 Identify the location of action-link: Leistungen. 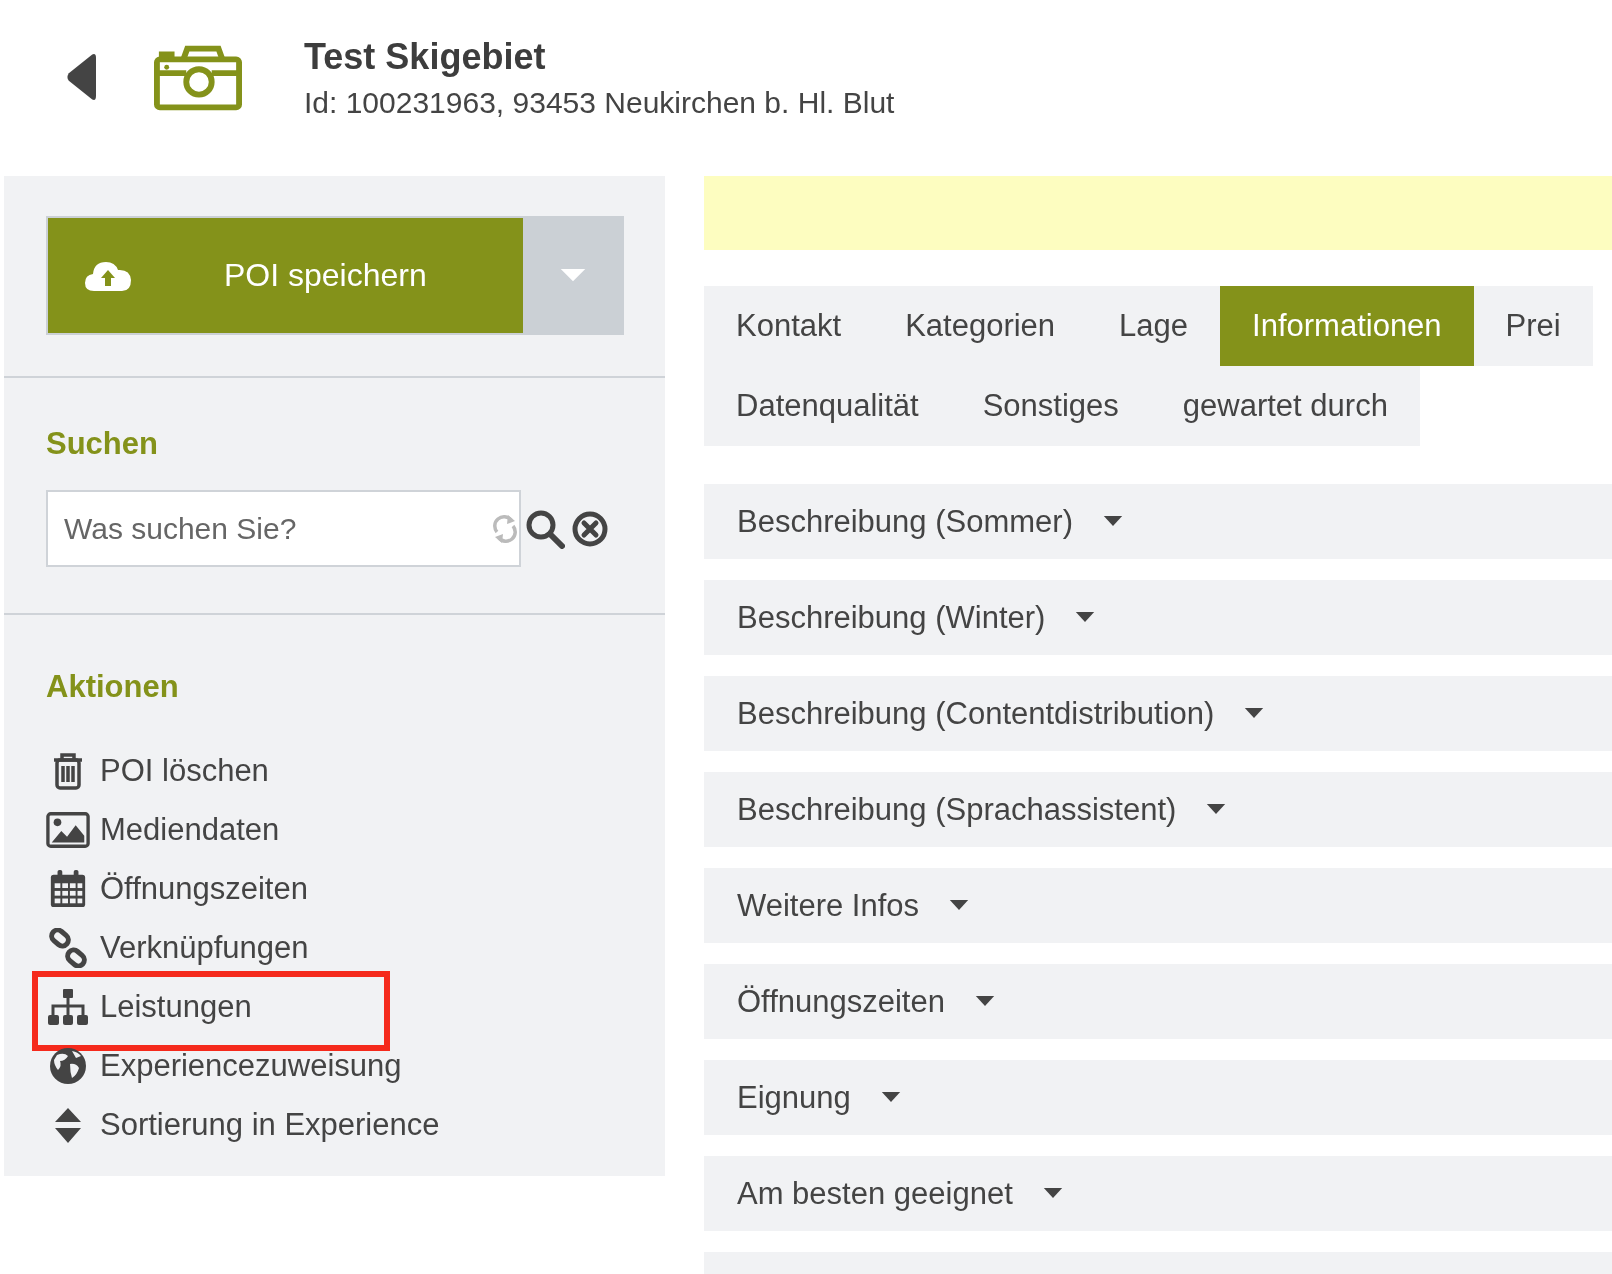
(176, 1006).